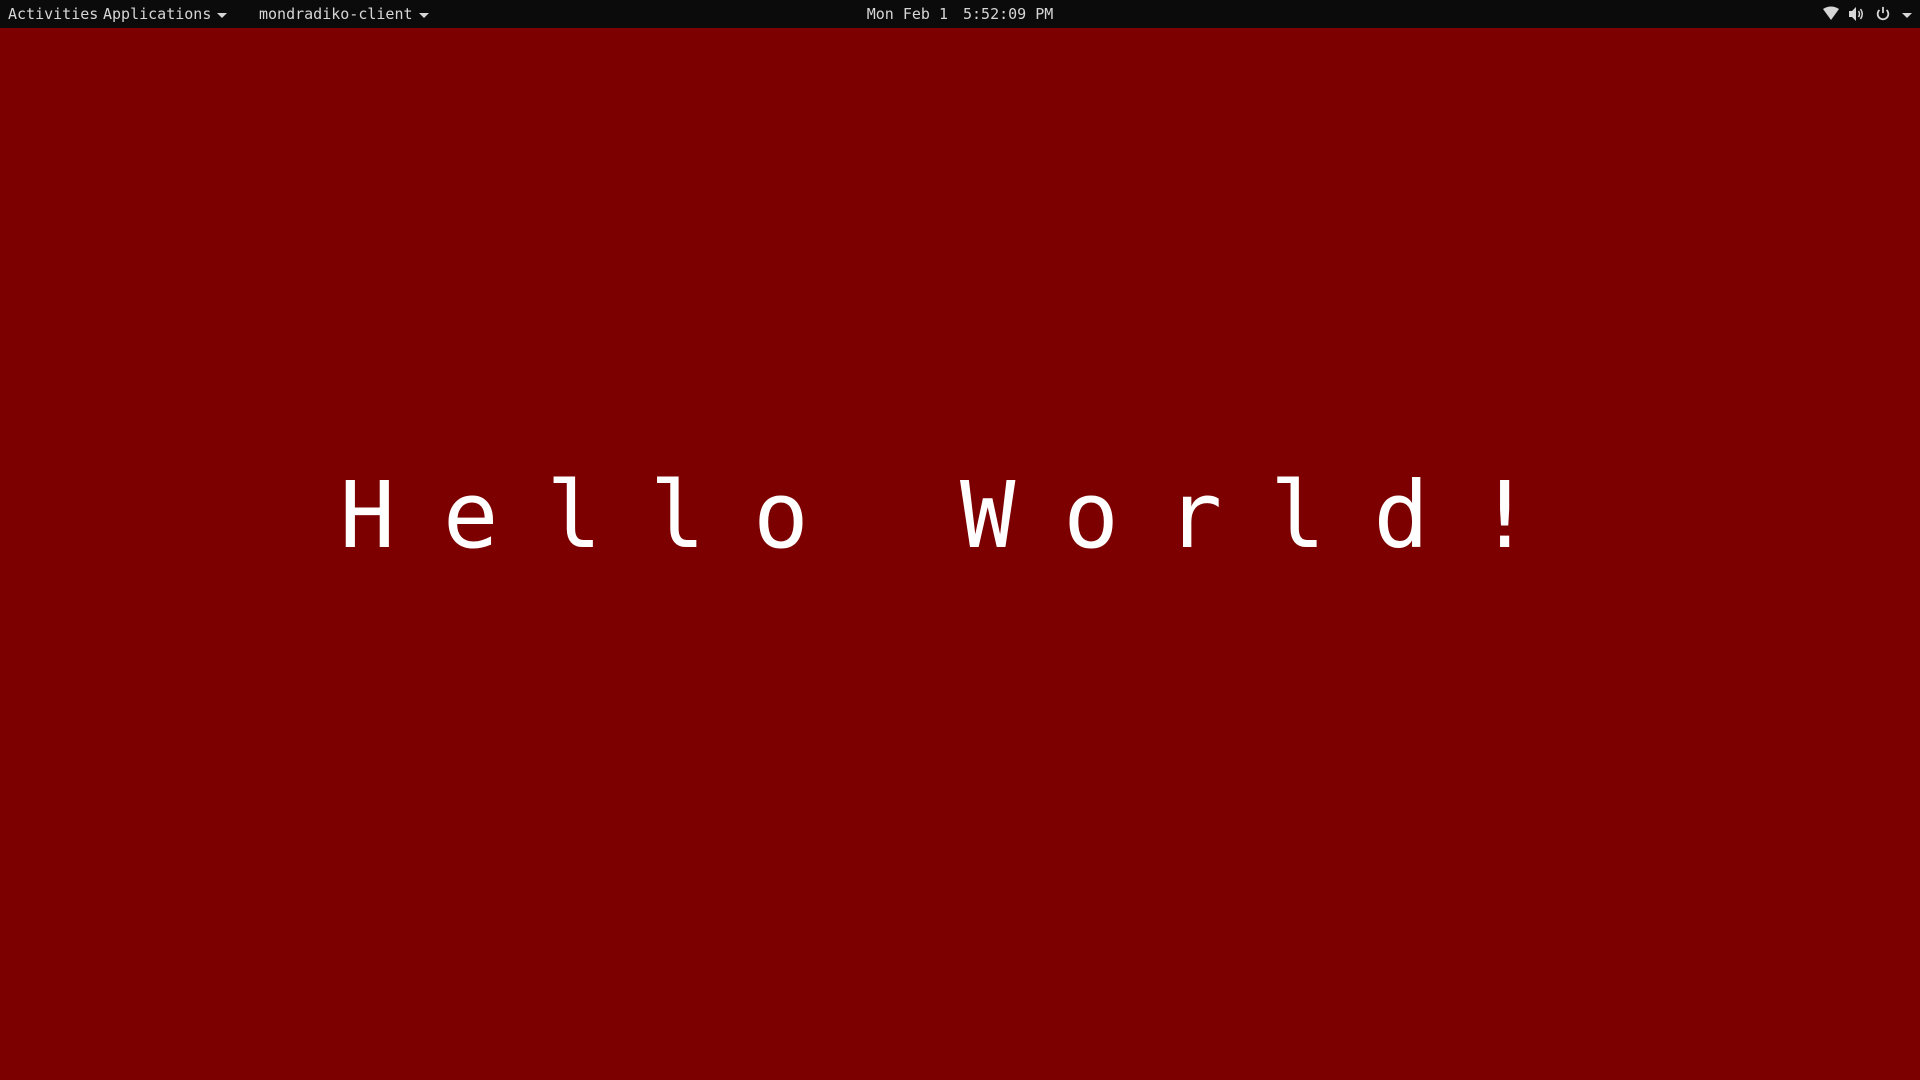 This screenshot has height=1080, width=1920. What do you see at coordinates (1867, 14) in the screenshot?
I see `system-status-menu` at bounding box center [1867, 14].